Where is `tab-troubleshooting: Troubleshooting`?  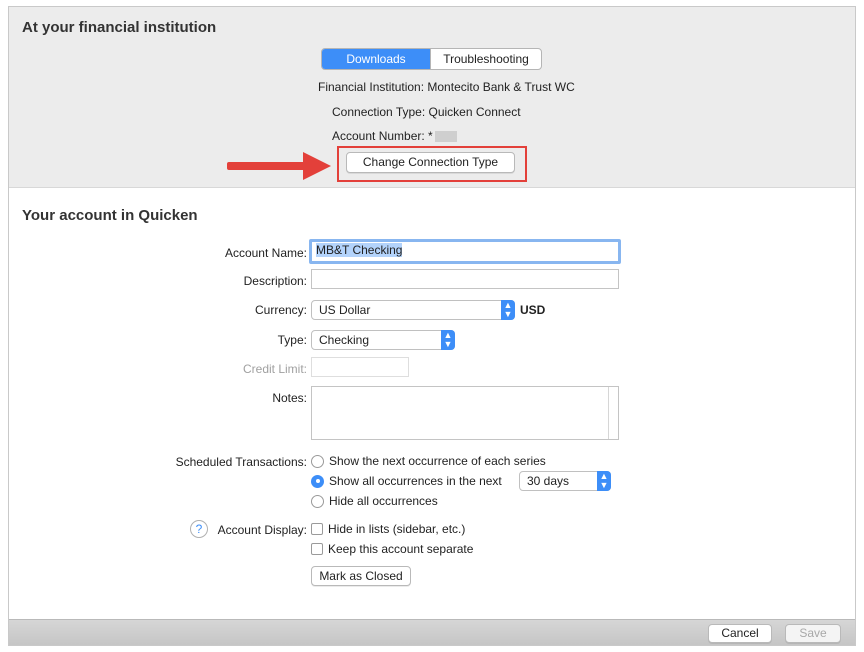
tab-troubleshooting: Troubleshooting is located at coordinates (485, 59).